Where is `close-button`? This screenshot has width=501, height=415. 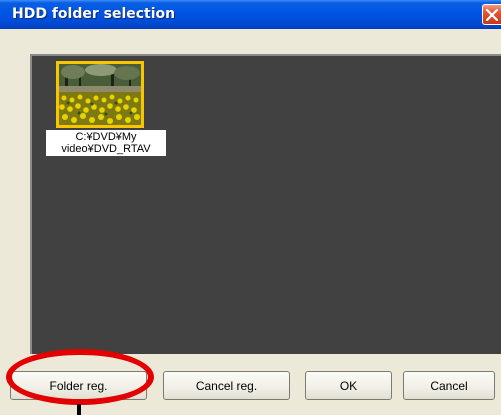
close-button is located at coordinates (491, 14).